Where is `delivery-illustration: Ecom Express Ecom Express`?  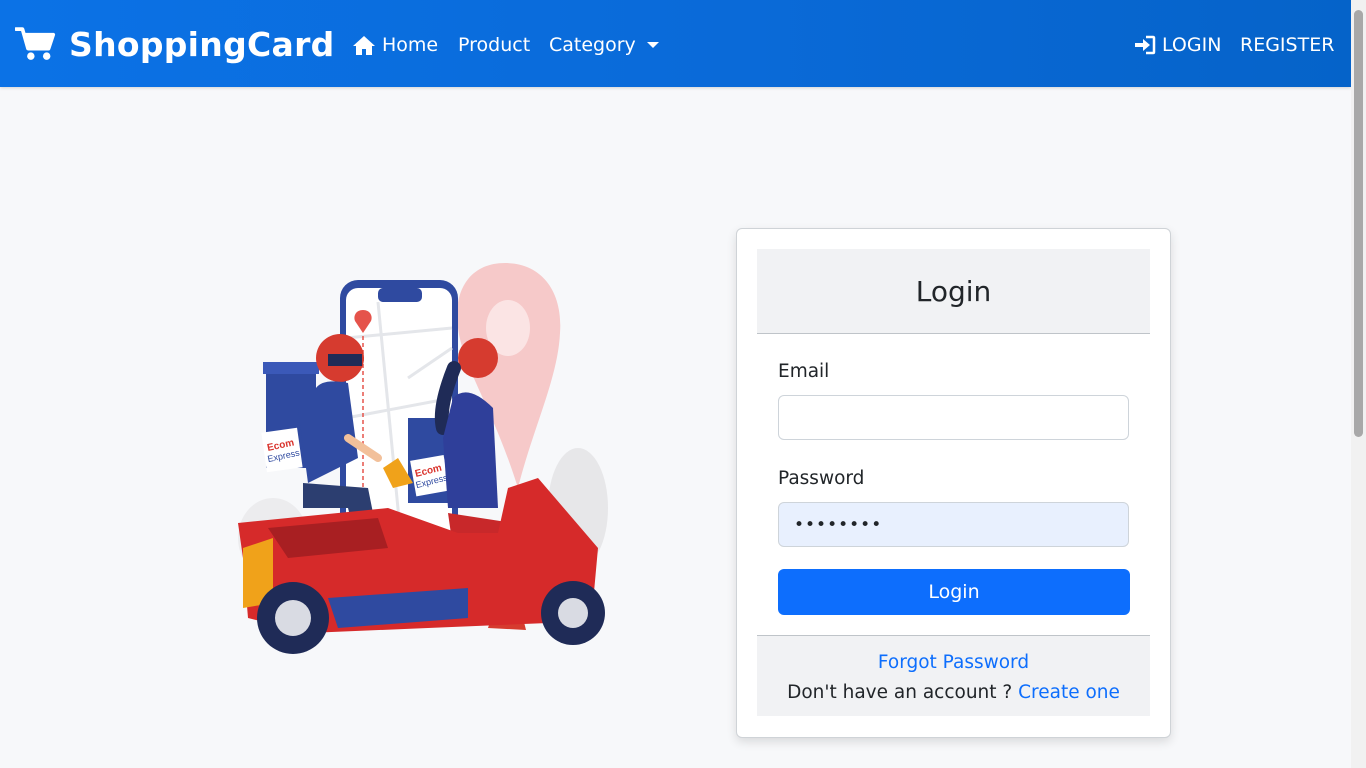 delivery-illustration: Ecom Express Ecom Express is located at coordinates (420, 458).